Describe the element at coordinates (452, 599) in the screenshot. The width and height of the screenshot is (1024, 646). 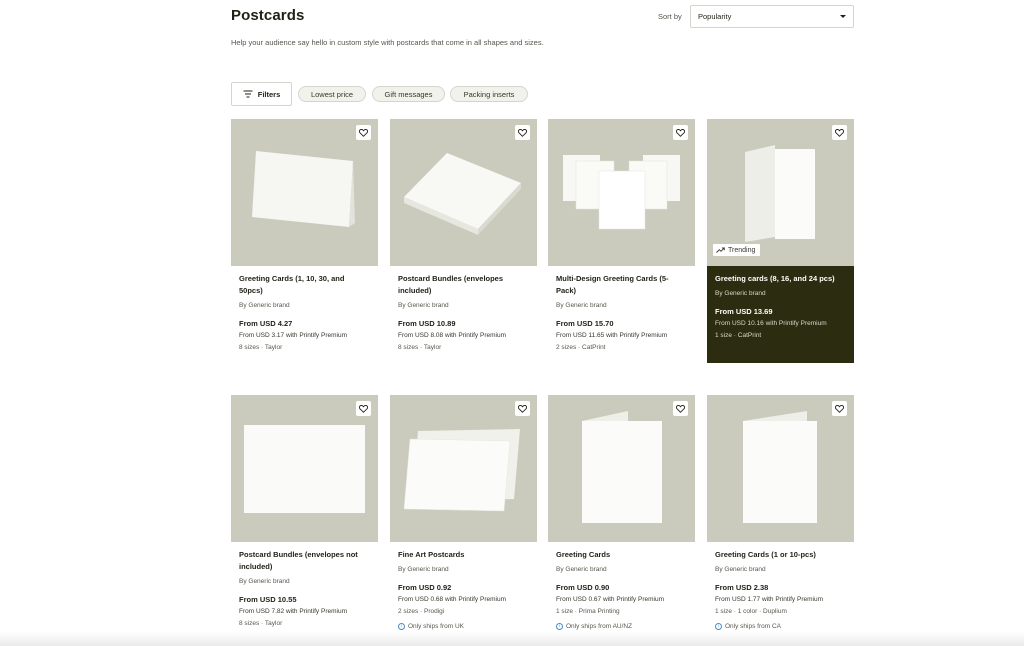
I see `product-premium-price: From USD 0.68 with Printify Premium` at that location.